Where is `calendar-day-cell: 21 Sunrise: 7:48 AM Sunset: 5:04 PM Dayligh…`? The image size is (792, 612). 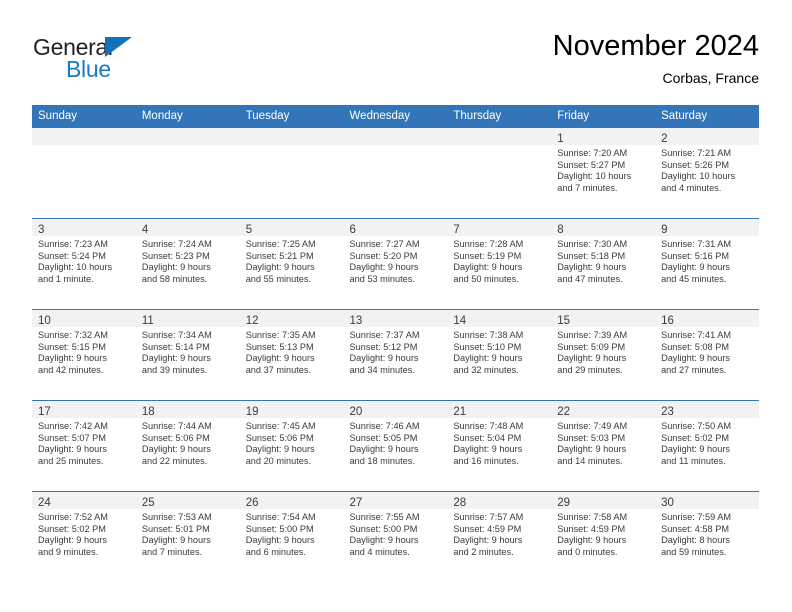
calendar-day-cell: 21 Sunrise: 7:48 AM Sunset: 5:04 PM Dayligh… is located at coordinates (499, 446).